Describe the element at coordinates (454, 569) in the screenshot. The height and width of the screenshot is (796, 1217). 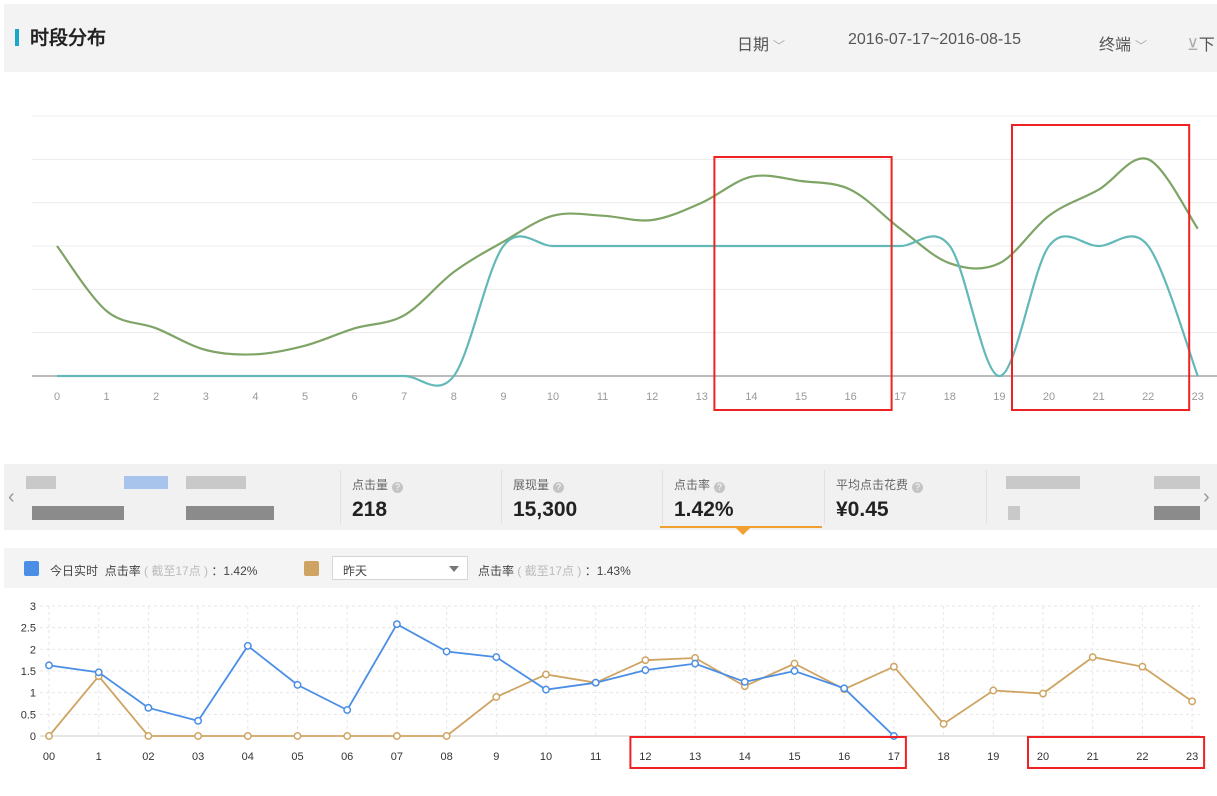
I see `caret-down-icon` at that location.